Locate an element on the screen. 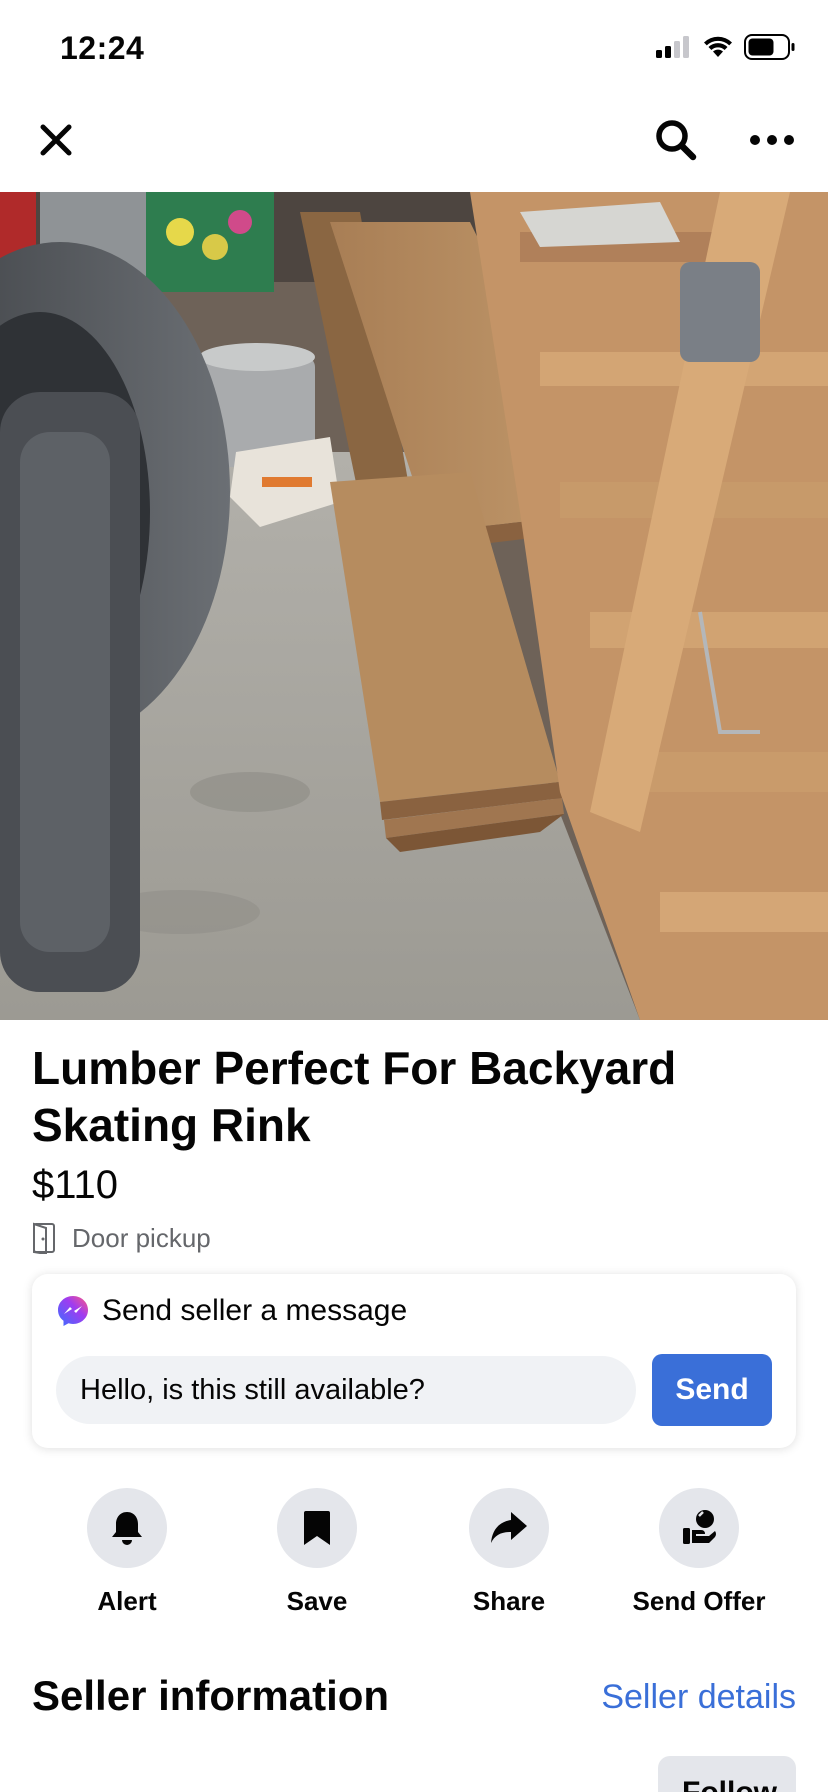 The height and width of the screenshot is (1792, 828). close-icon is located at coordinates (56, 140).